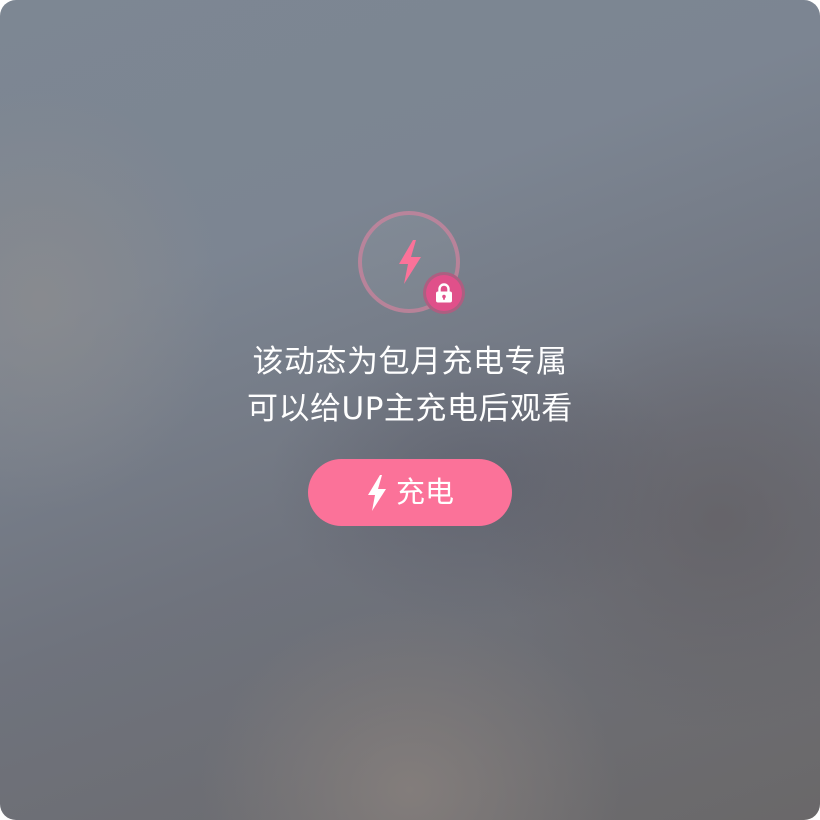  Describe the element at coordinates (410, 362) in the screenshot. I see `locked-message-line-1: 该动态为包月充电专属` at that location.